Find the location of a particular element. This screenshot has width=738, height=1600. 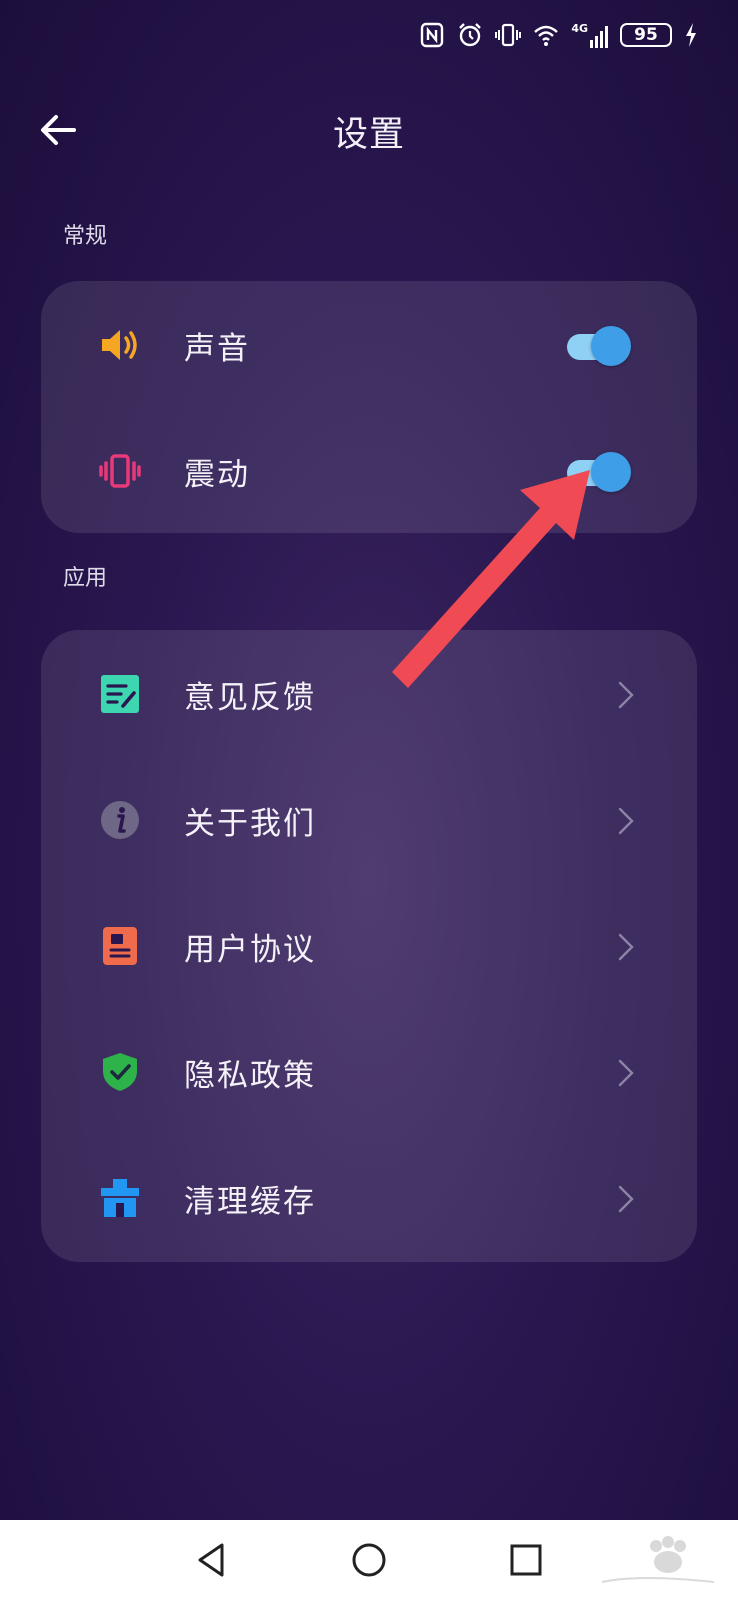

recents-square-icon is located at coordinates (526, 1560).